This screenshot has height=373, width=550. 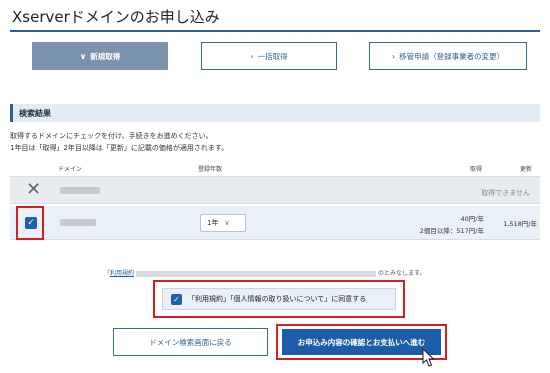 What do you see at coordinates (119, 148) in the screenshot?
I see `pricing-note: 1年目は「取得」2年目以降は「更新」に記載の価格が適用されます。` at bounding box center [119, 148].